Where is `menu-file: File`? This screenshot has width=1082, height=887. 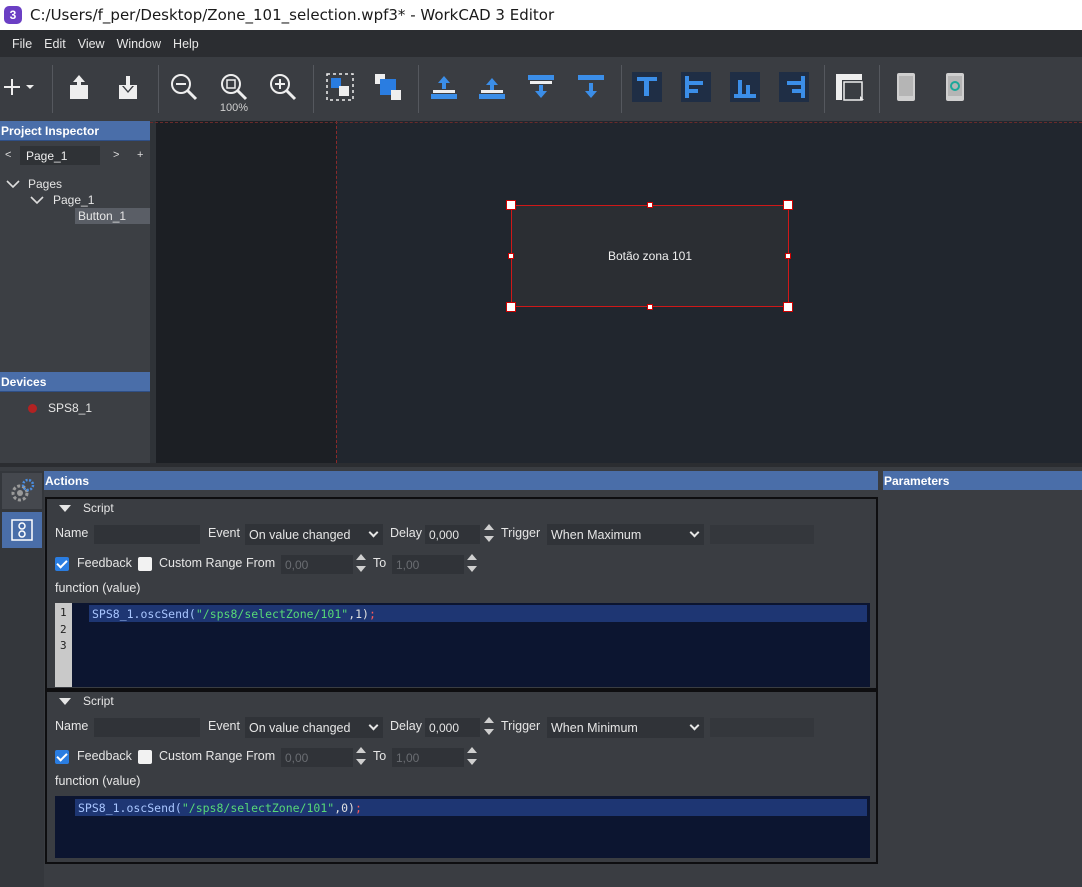
menu-file: File is located at coordinates (22, 44).